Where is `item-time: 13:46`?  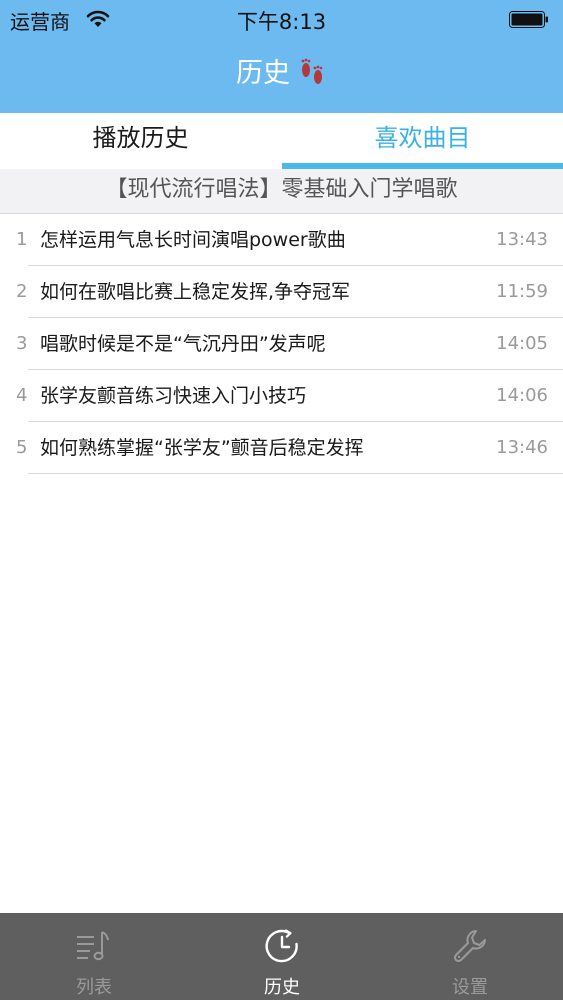
item-time: 13:46 is located at coordinates (522, 447).